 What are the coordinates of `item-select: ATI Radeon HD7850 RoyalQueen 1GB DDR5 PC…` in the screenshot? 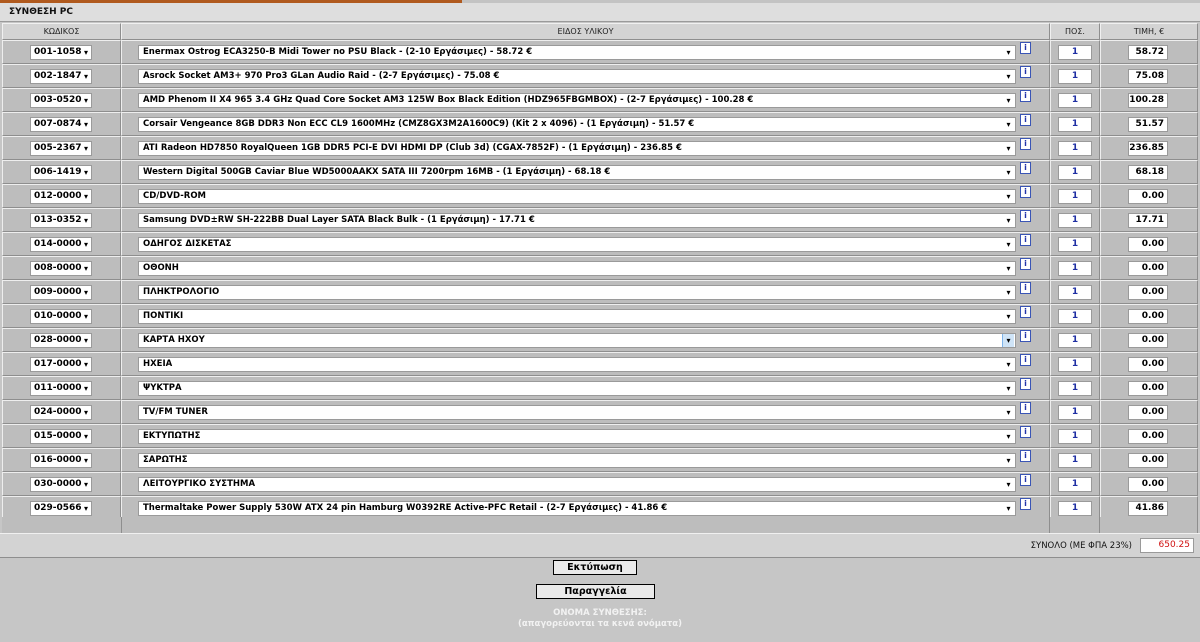 It's located at (577, 148).